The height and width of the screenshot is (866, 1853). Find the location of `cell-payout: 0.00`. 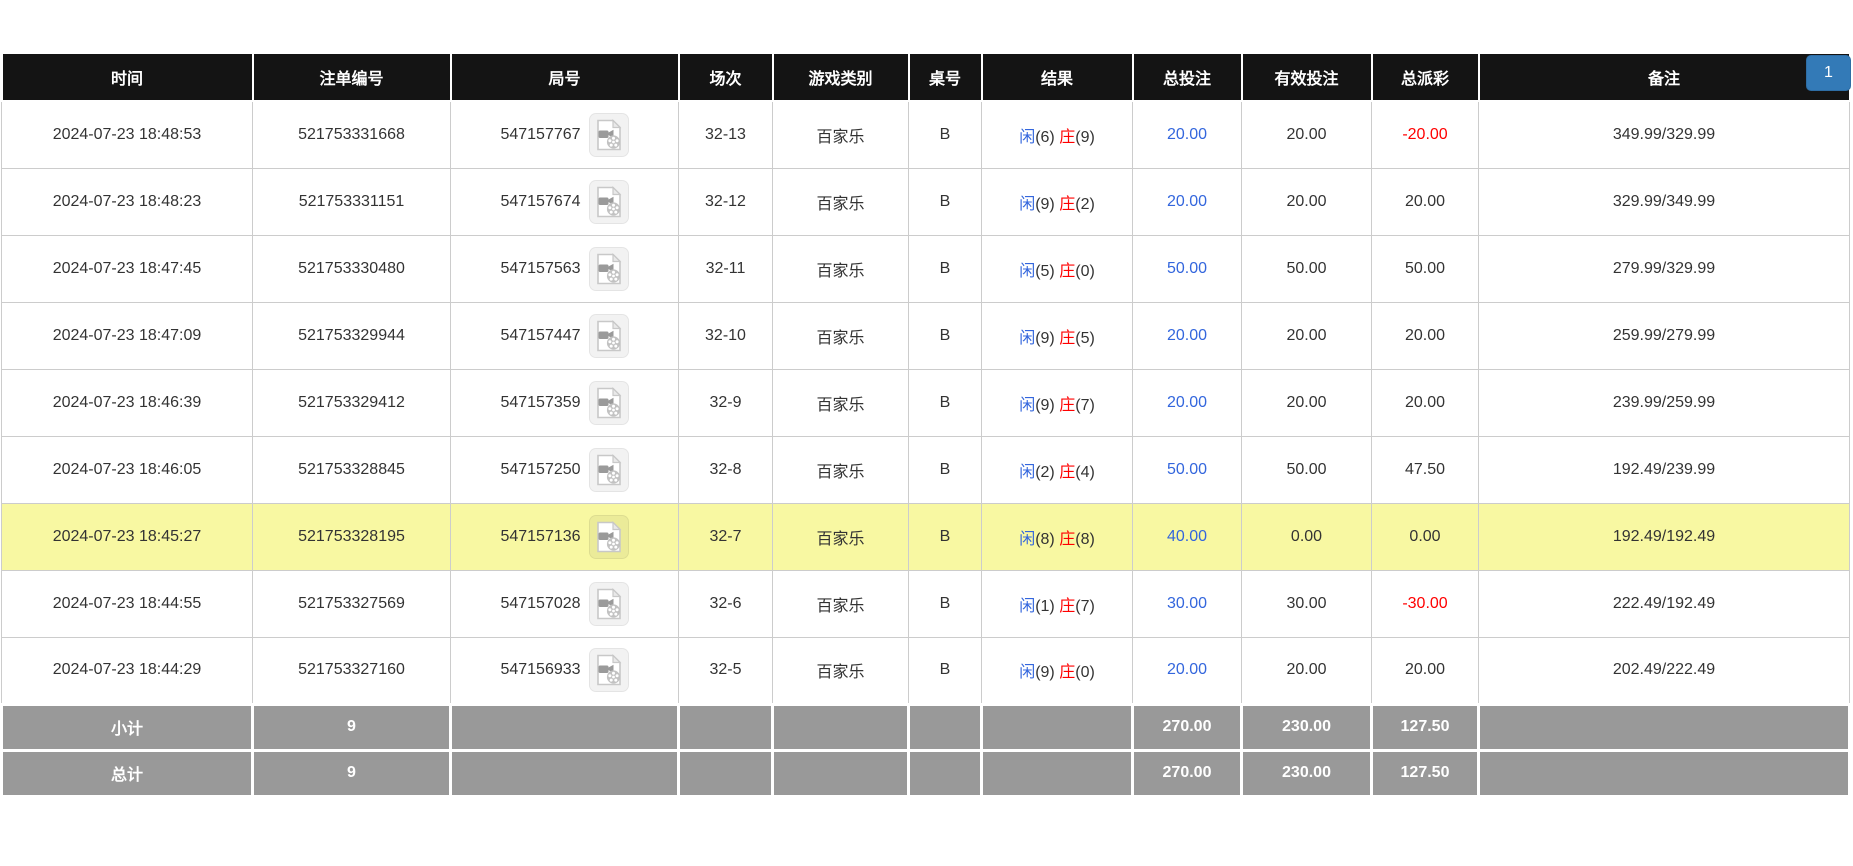

cell-payout: 0.00 is located at coordinates (1425, 536).